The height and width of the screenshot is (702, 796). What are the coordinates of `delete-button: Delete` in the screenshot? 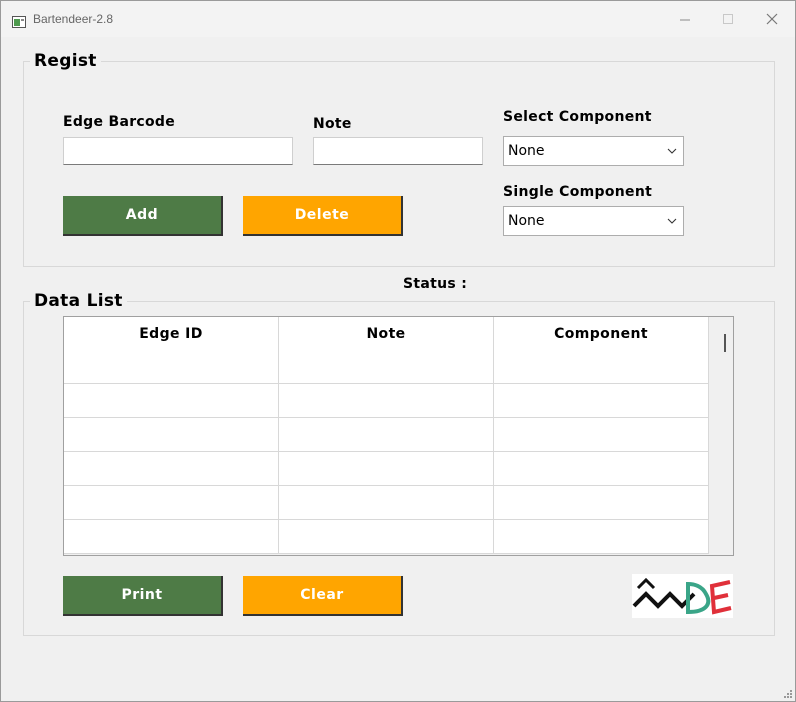 It's located at (323, 216).